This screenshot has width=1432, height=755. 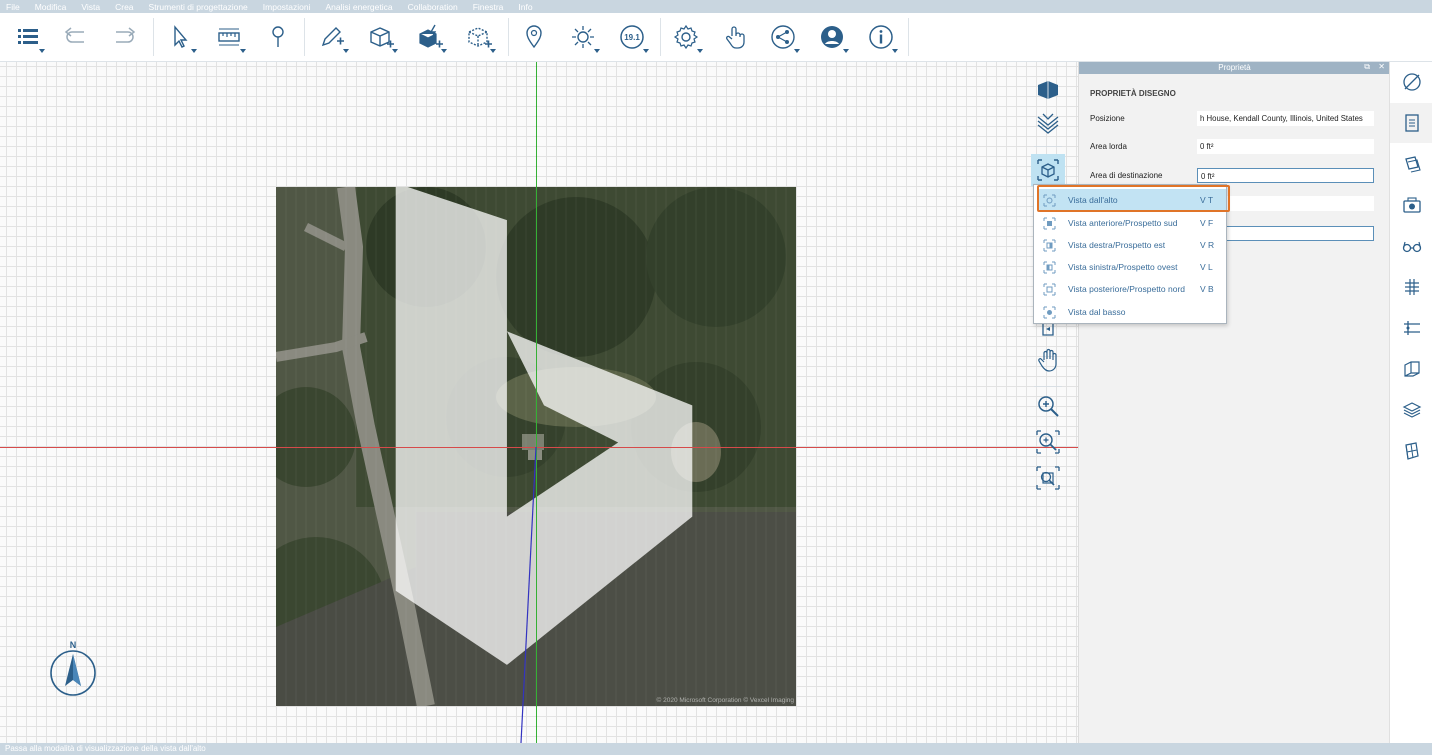 What do you see at coordinates (1285, 146) in the screenshot?
I see `area-lorda-field: 0 ft²` at bounding box center [1285, 146].